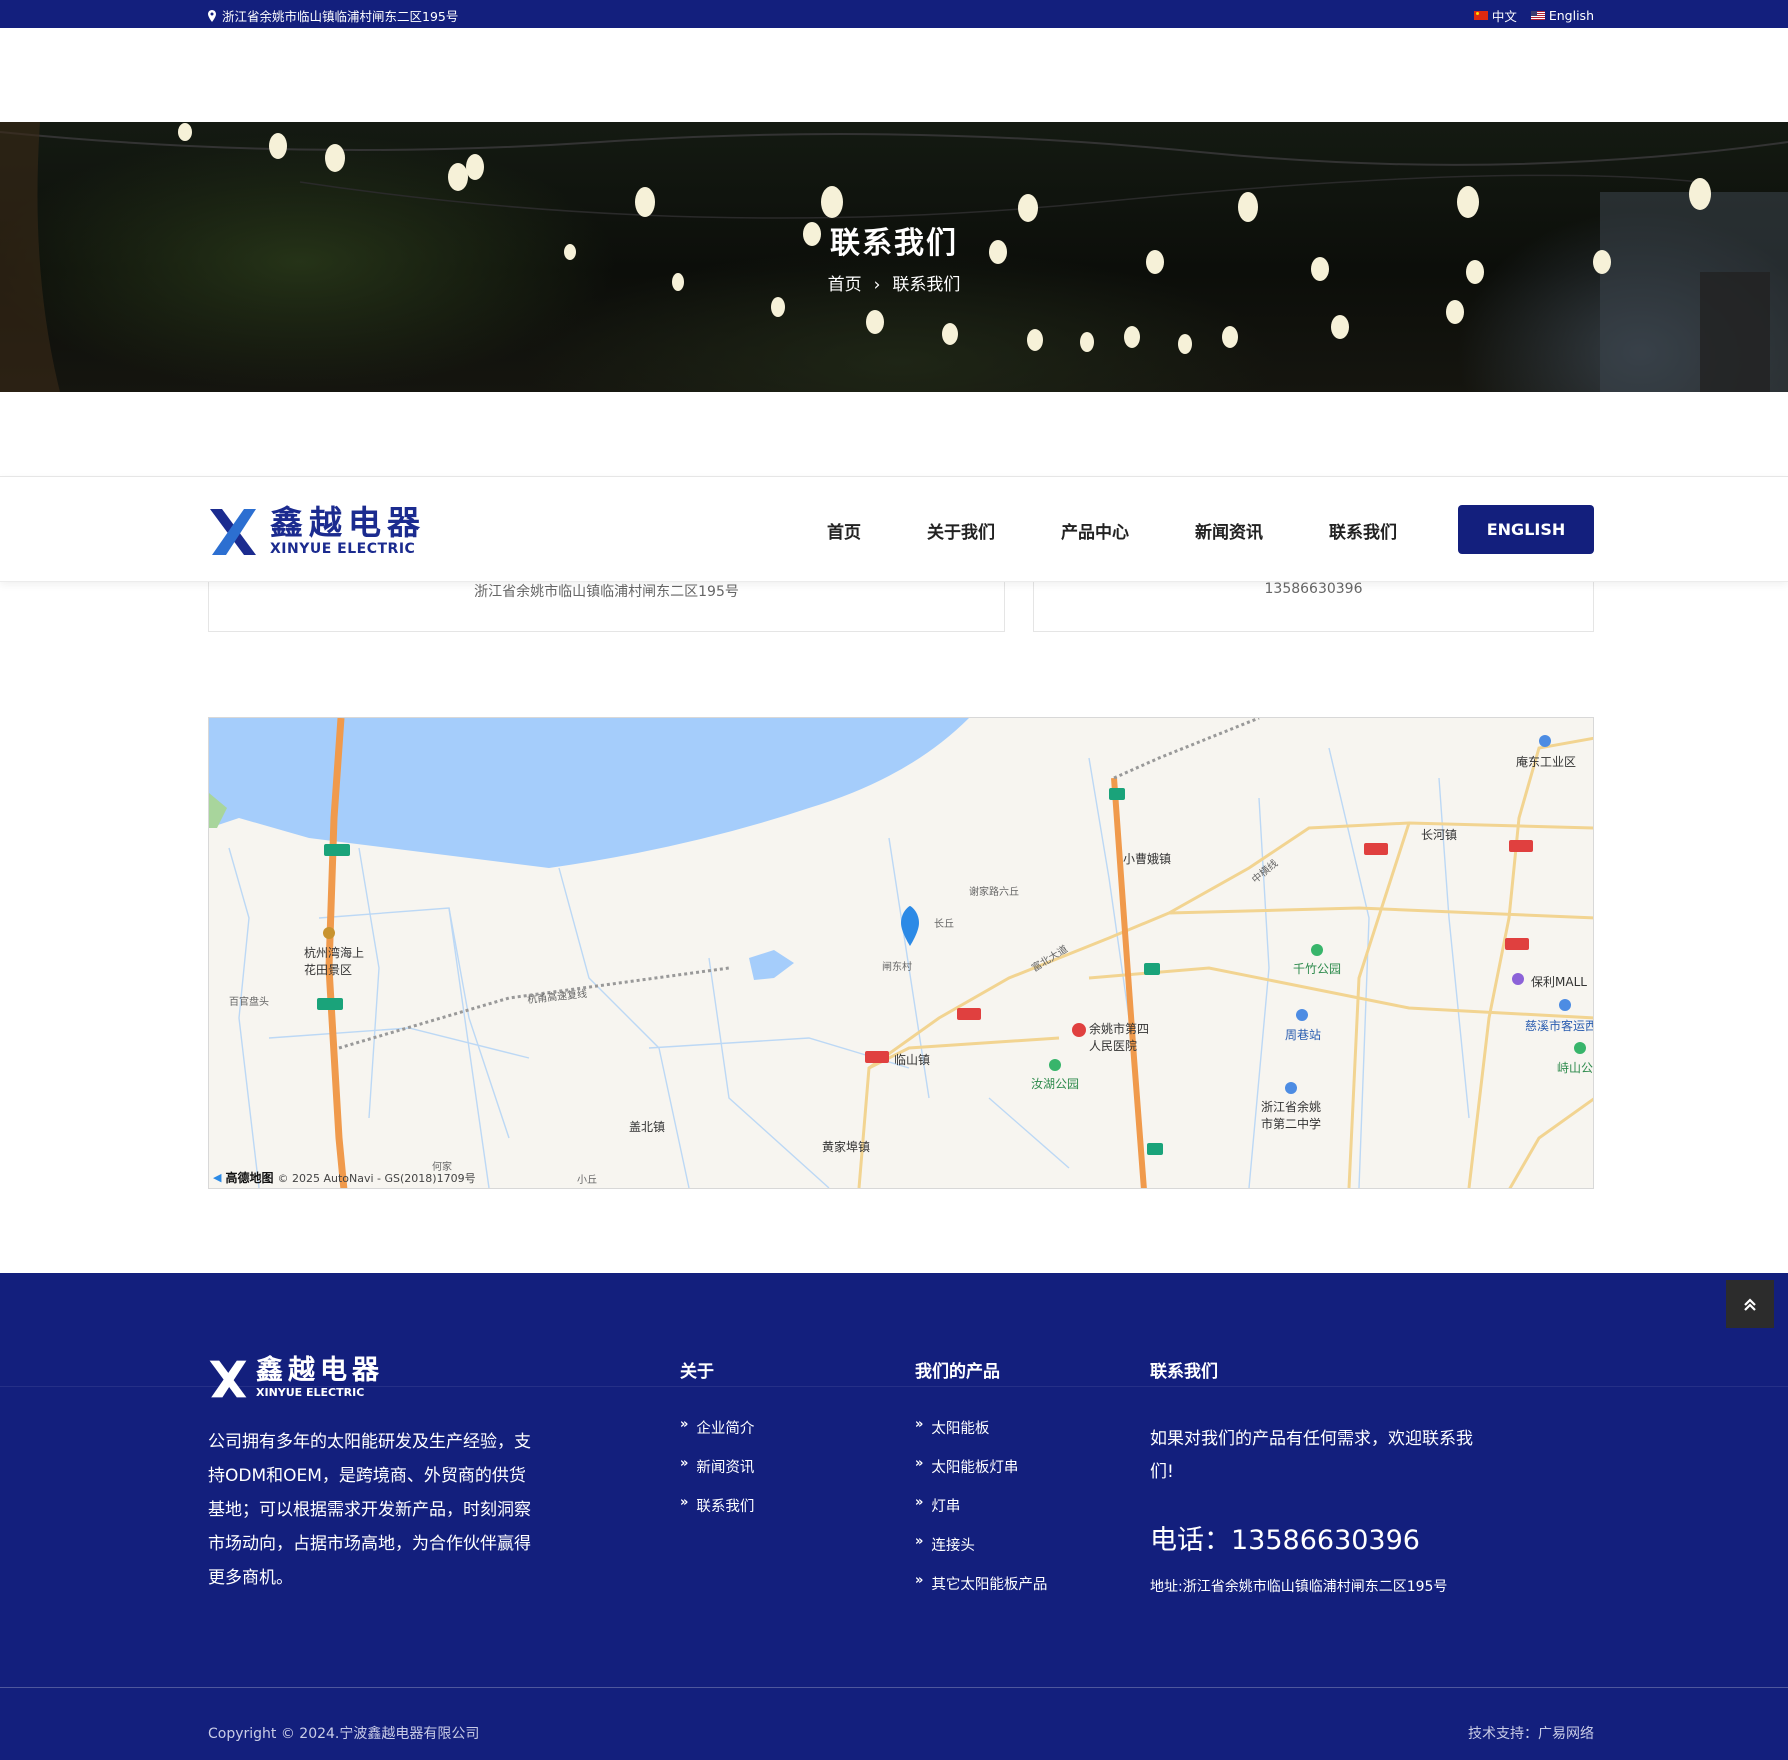  Describe the element at coordinates (1119, 1037) in the screenshot. I see `map-label: 余姚市第四人民医院` at that location.